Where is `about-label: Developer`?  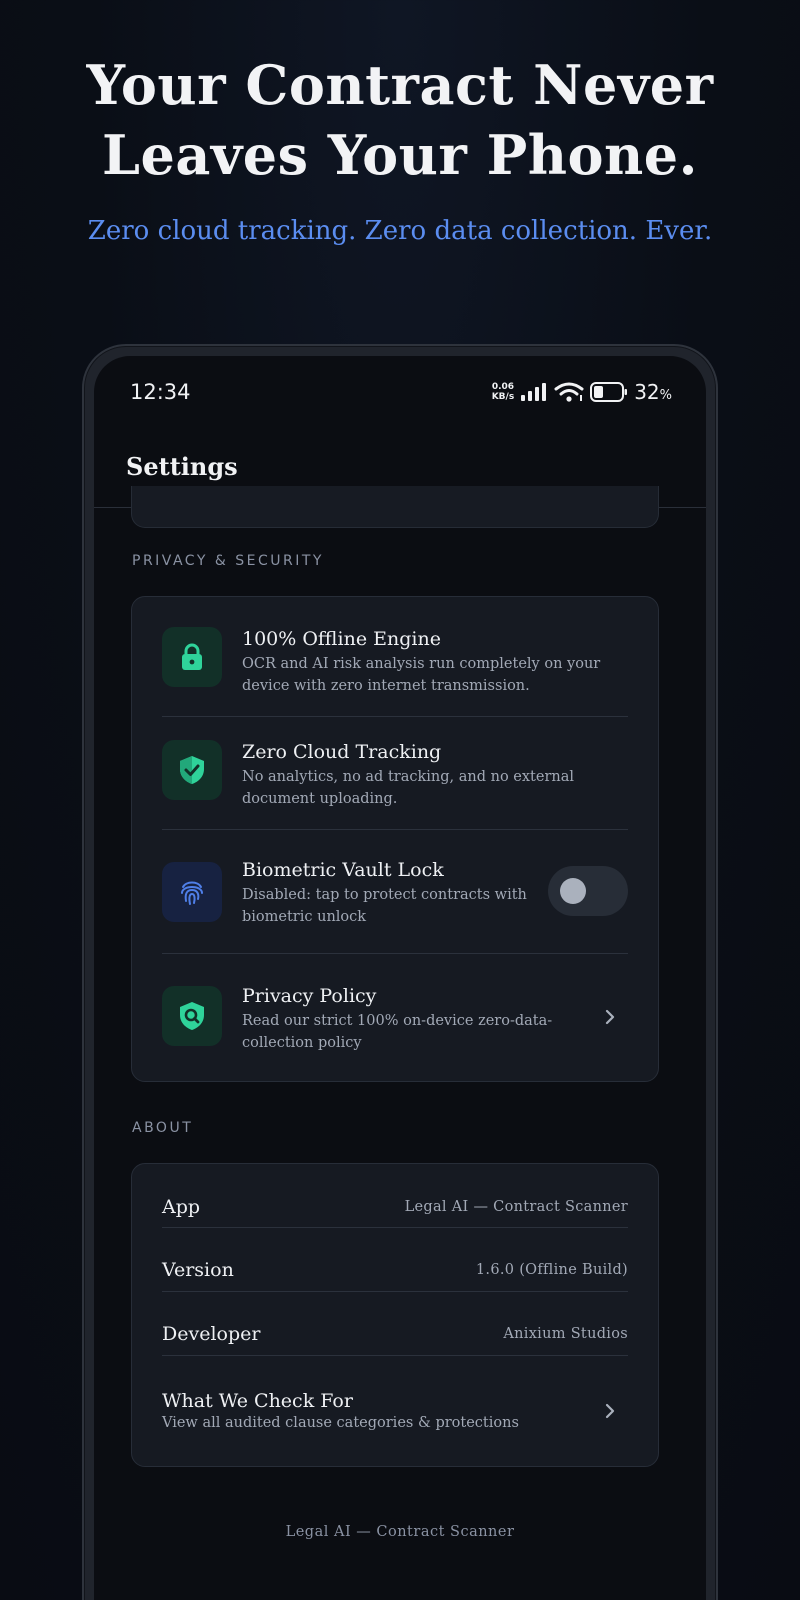
about-label: Developer is located at coordinates (211, 1334).